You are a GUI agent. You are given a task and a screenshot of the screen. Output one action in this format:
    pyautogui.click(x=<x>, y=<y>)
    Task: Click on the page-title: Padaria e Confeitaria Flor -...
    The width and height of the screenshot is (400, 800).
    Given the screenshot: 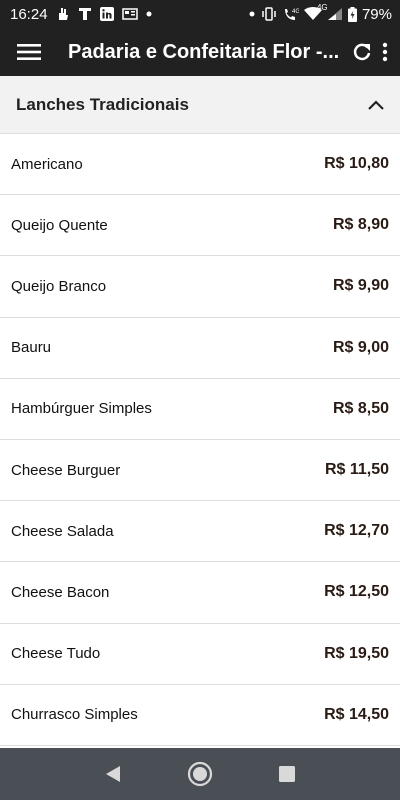 What is the action you would take?
    pyautogui.click(x=204, y=51)
    